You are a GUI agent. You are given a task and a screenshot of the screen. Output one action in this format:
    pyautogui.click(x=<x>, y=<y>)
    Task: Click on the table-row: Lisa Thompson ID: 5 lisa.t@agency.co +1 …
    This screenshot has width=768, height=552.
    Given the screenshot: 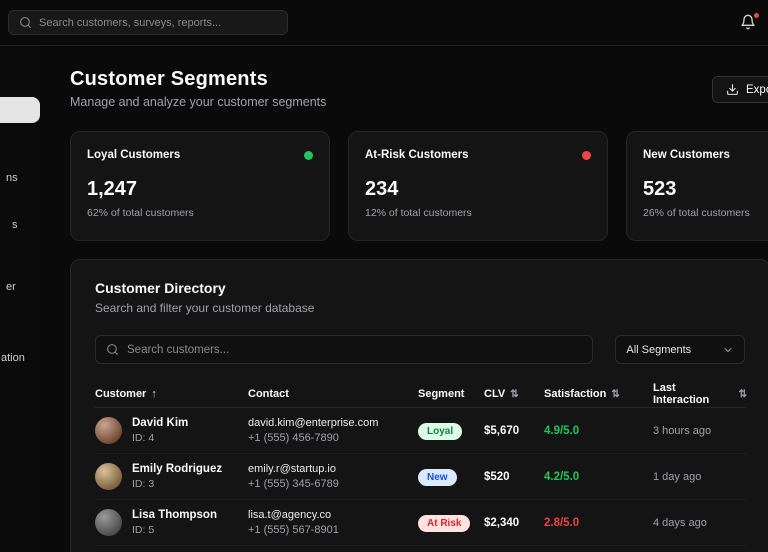 What is the action you would take?
    pyautogui.click(x=421, y=523)
    